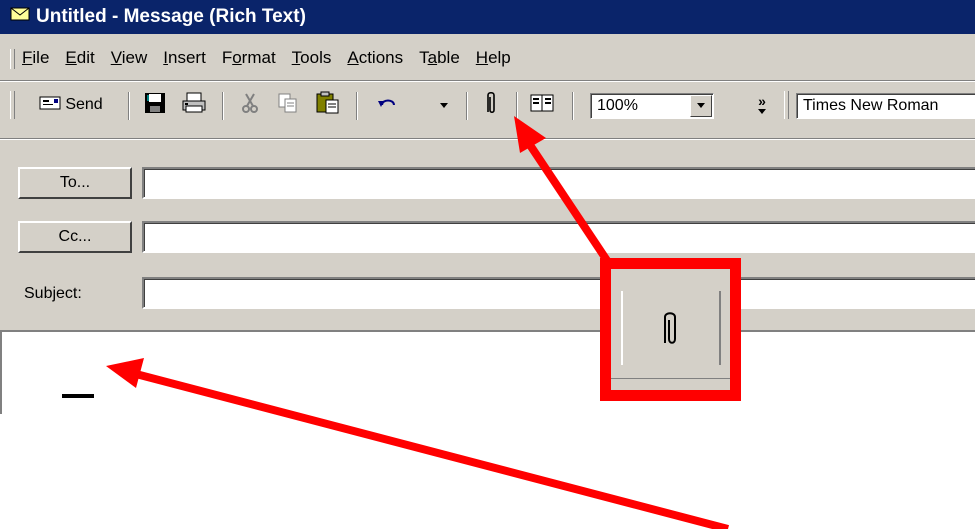  Describe the element at coordinates (563, 190) in the screenshot. I see `arrow-to-attach-button` at that location.